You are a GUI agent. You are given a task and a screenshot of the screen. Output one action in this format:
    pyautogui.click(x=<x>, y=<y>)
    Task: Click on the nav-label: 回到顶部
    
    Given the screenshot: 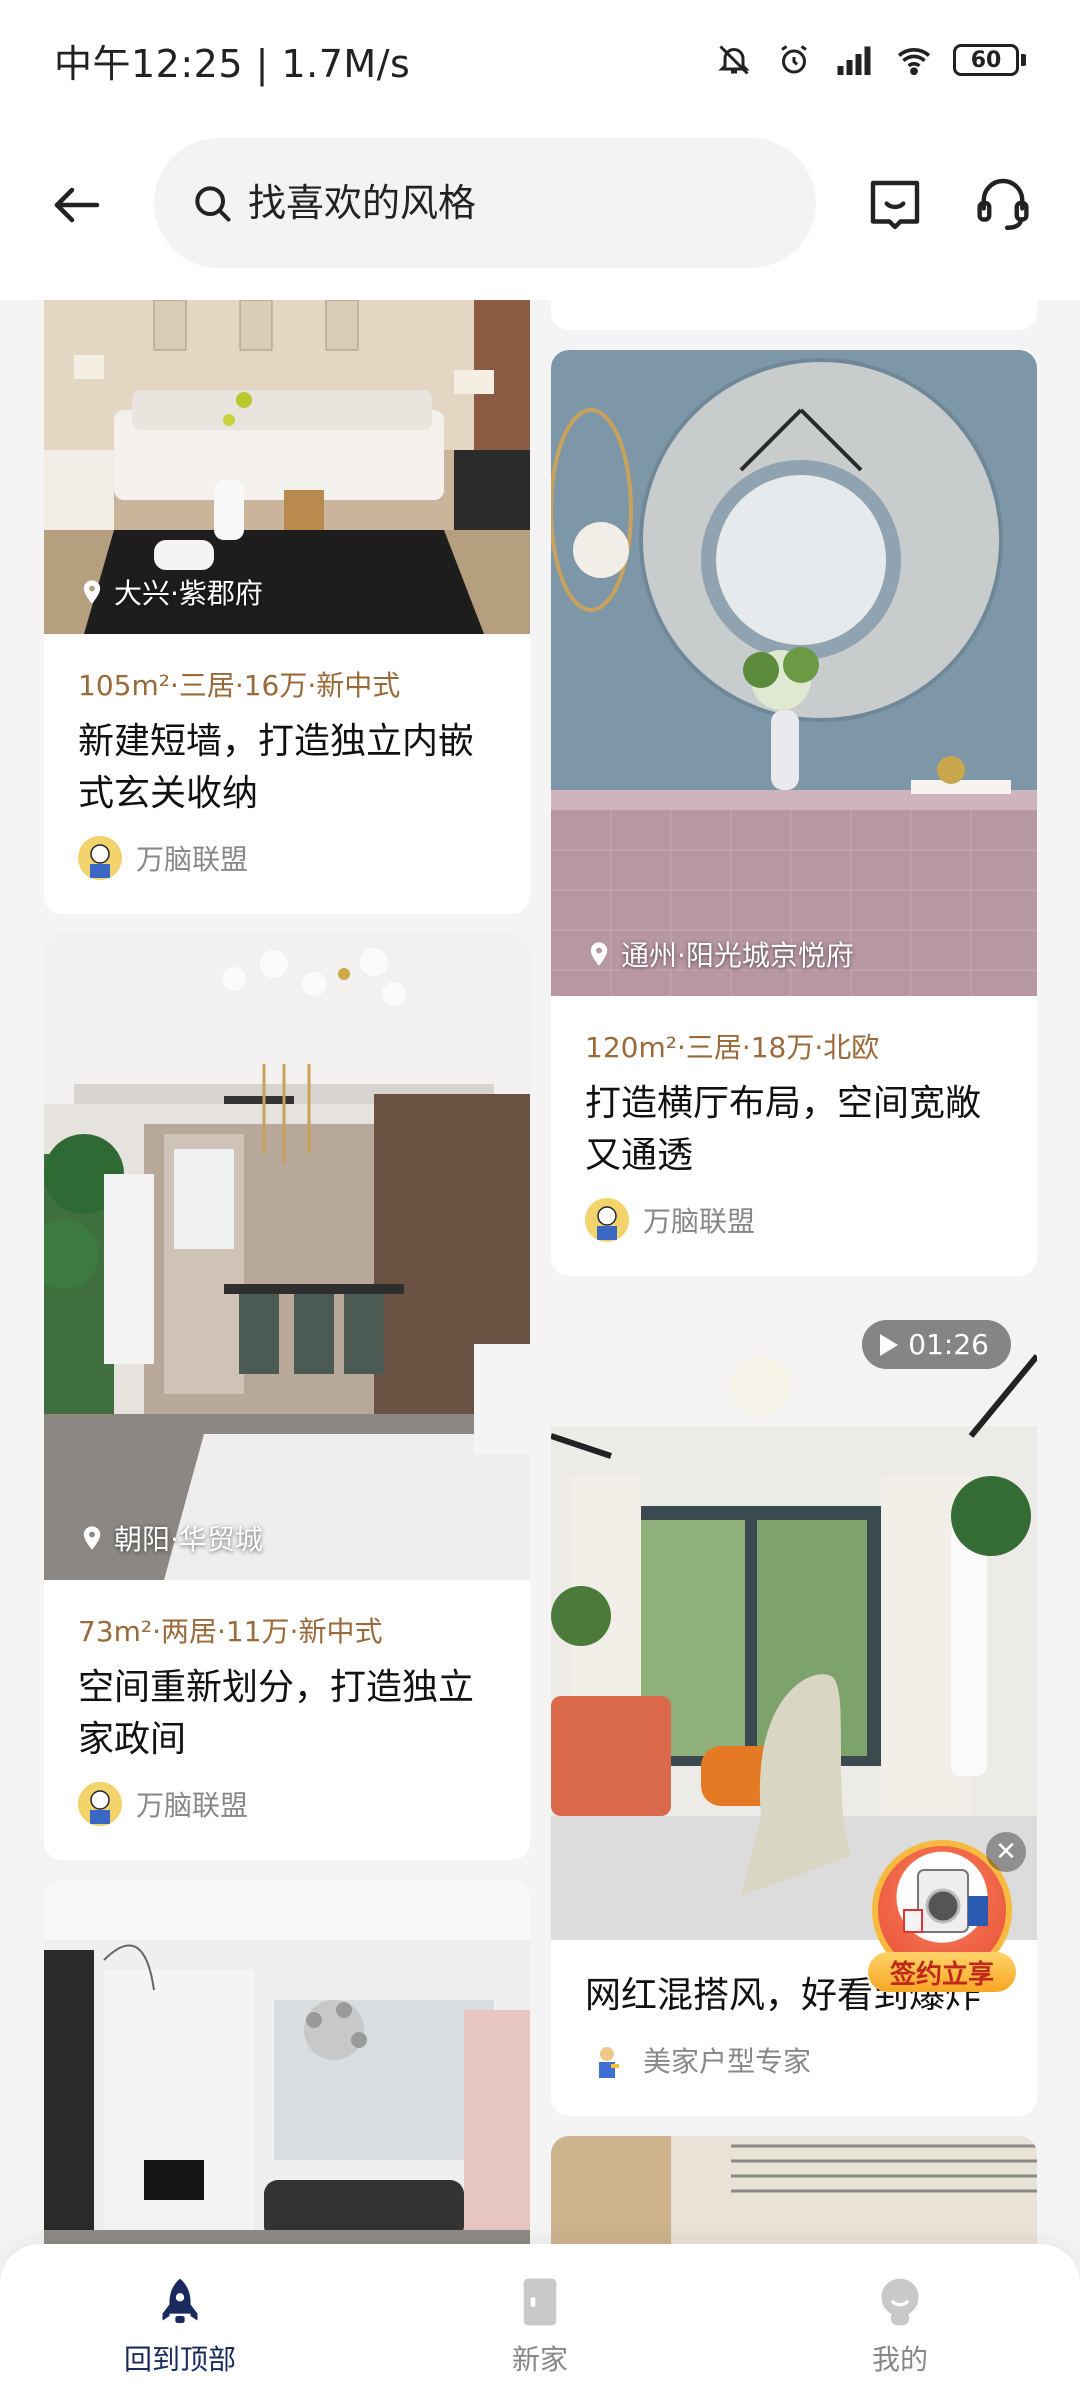 What is the action you would take?
    pyautogui.click(x=179, y=2359)
    